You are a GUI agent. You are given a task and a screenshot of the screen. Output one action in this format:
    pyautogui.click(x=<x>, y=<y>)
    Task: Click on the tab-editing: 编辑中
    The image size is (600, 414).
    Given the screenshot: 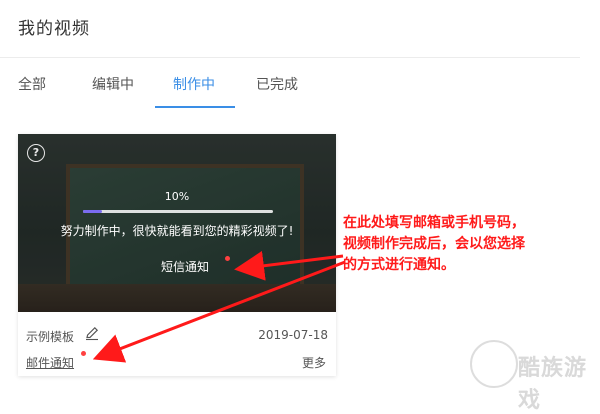 What is the action you would take?
    pyautogui.click(x=113, y=84)
    